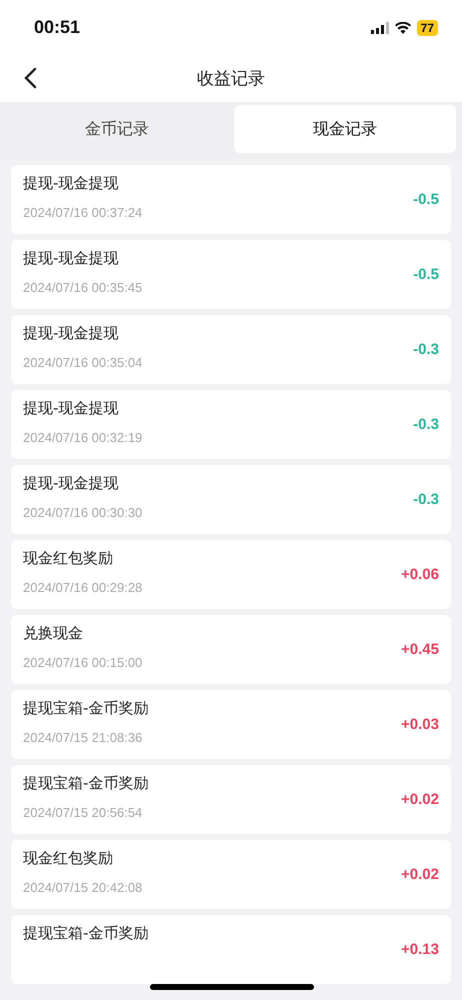 Image resolution: width=462 pixels, height=1000 pixels. What do you see at coordinates (420, 574) in the screenshot?
I see `record-amount: +0.06` at bounding box center [420, 574].